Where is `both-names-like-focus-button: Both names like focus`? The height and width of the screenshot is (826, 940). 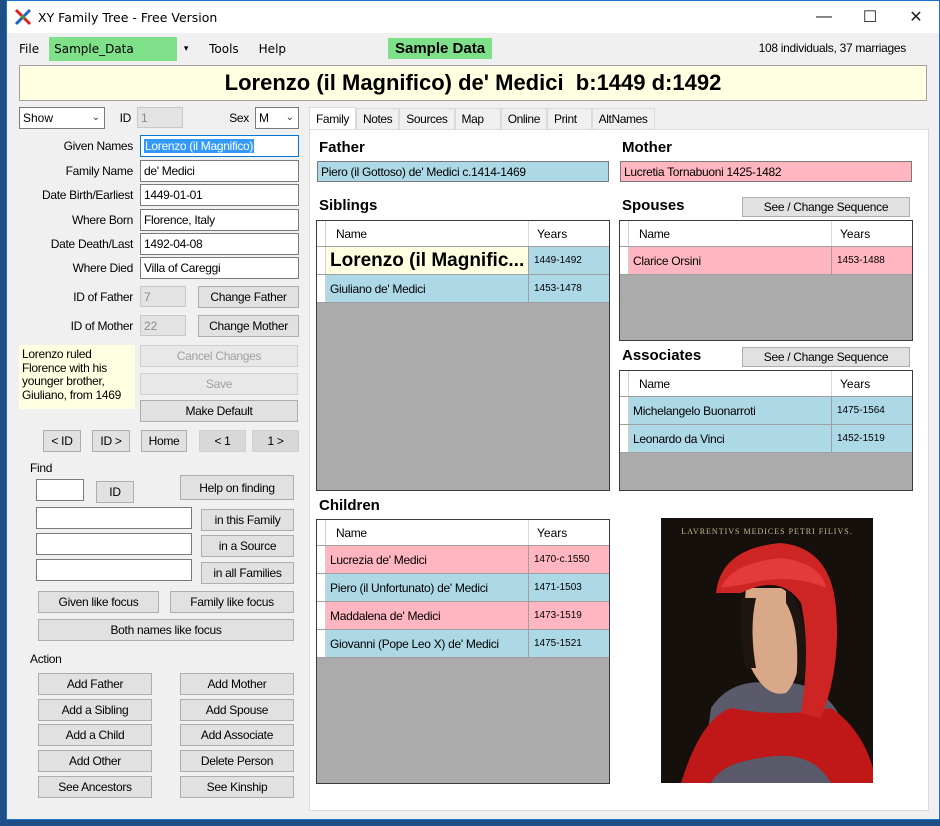 both-names-like-focus-button: Both names like focus is located at coordinates (166, 630).